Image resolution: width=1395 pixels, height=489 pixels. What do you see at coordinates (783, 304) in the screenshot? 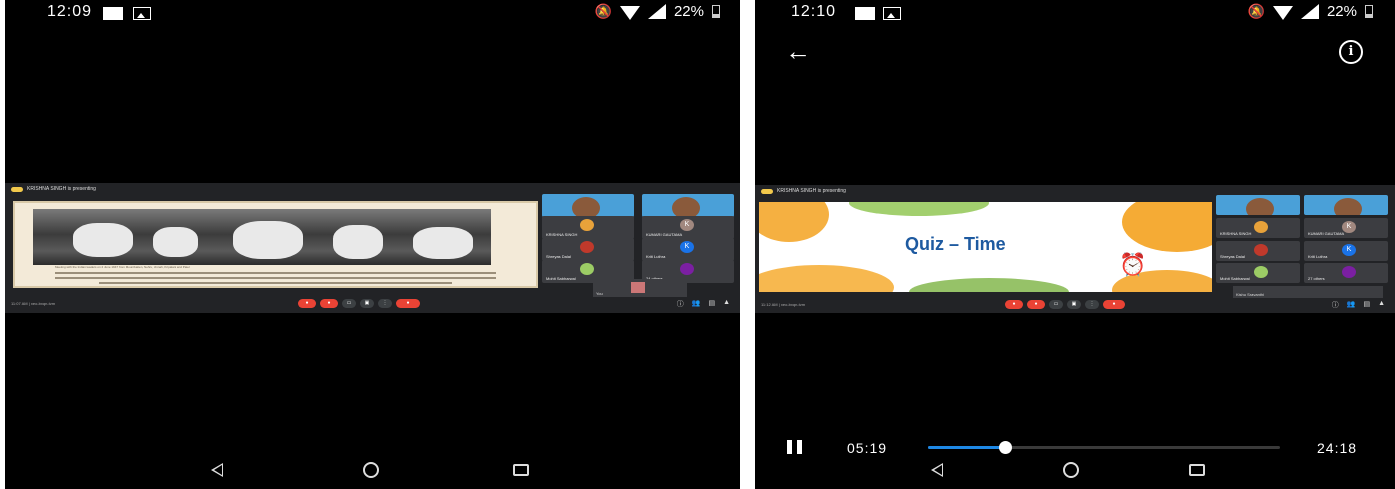
I see `meeting-info: 11:12 AM | xeo-bxqn-tvm` at bounding box center [783, 304].